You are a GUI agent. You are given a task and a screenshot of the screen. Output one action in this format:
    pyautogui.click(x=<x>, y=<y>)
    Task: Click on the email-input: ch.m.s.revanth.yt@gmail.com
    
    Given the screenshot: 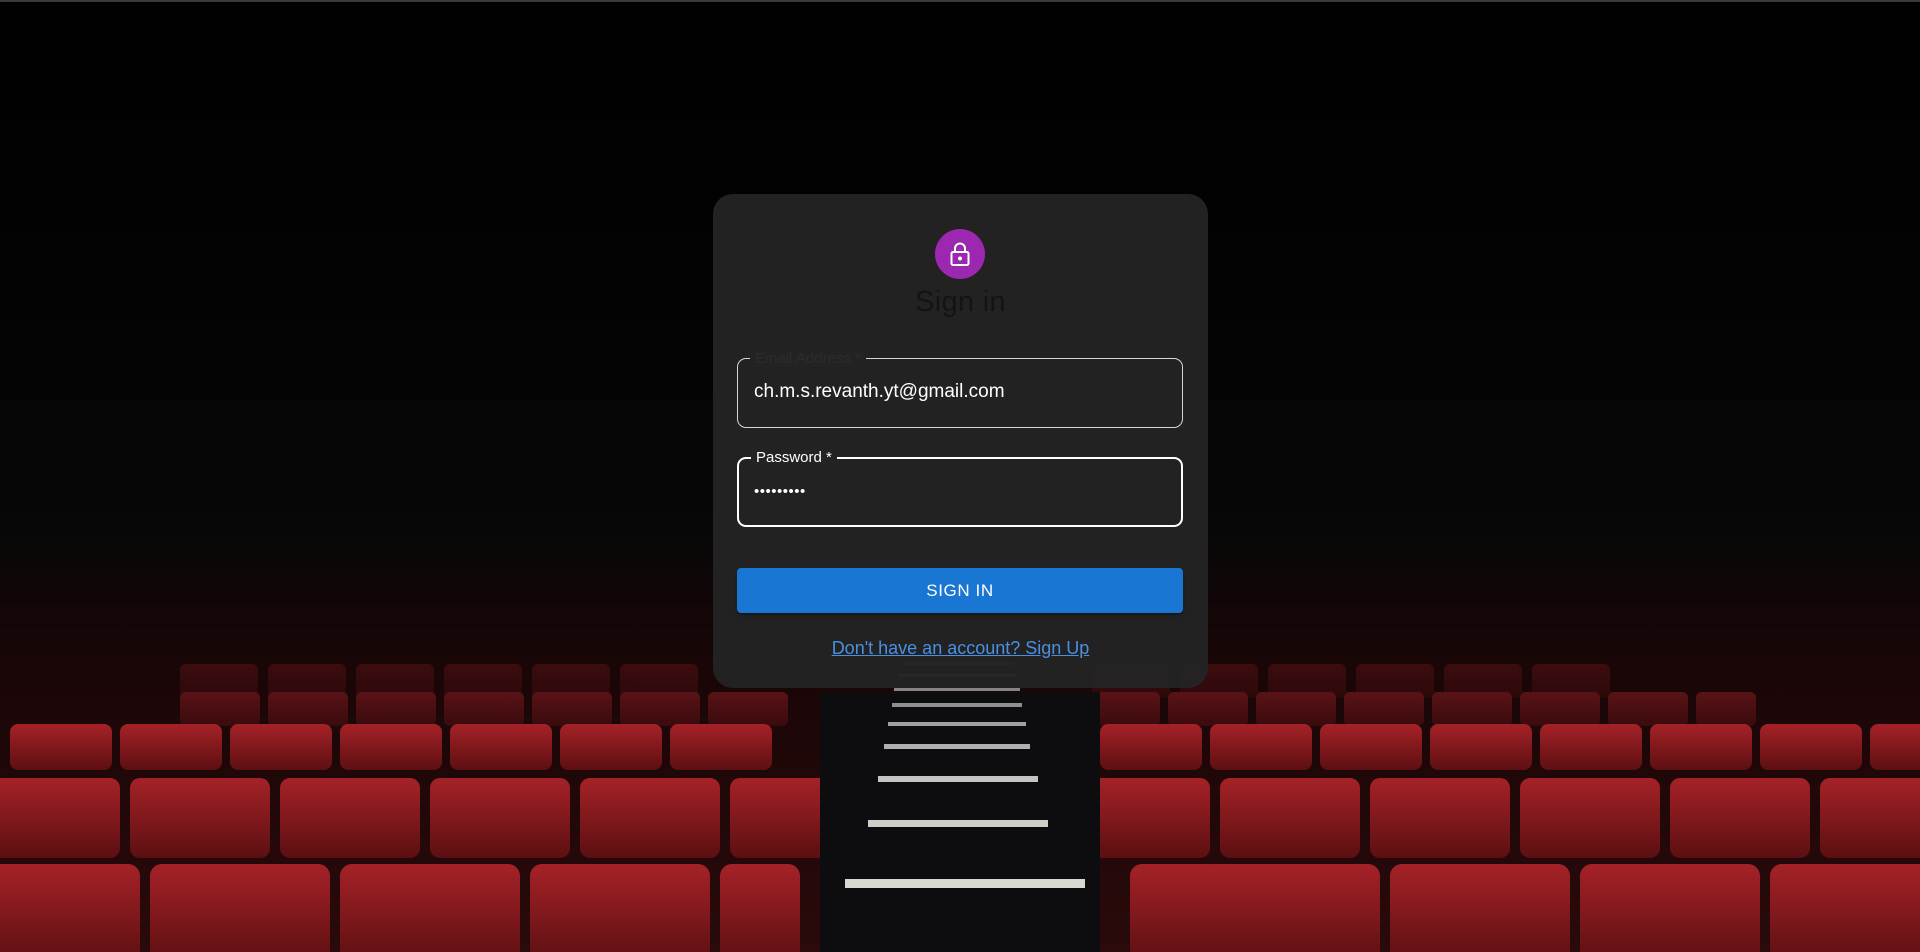 What is the action you would take?
    pyautogui.click(x=961, y=392)
    